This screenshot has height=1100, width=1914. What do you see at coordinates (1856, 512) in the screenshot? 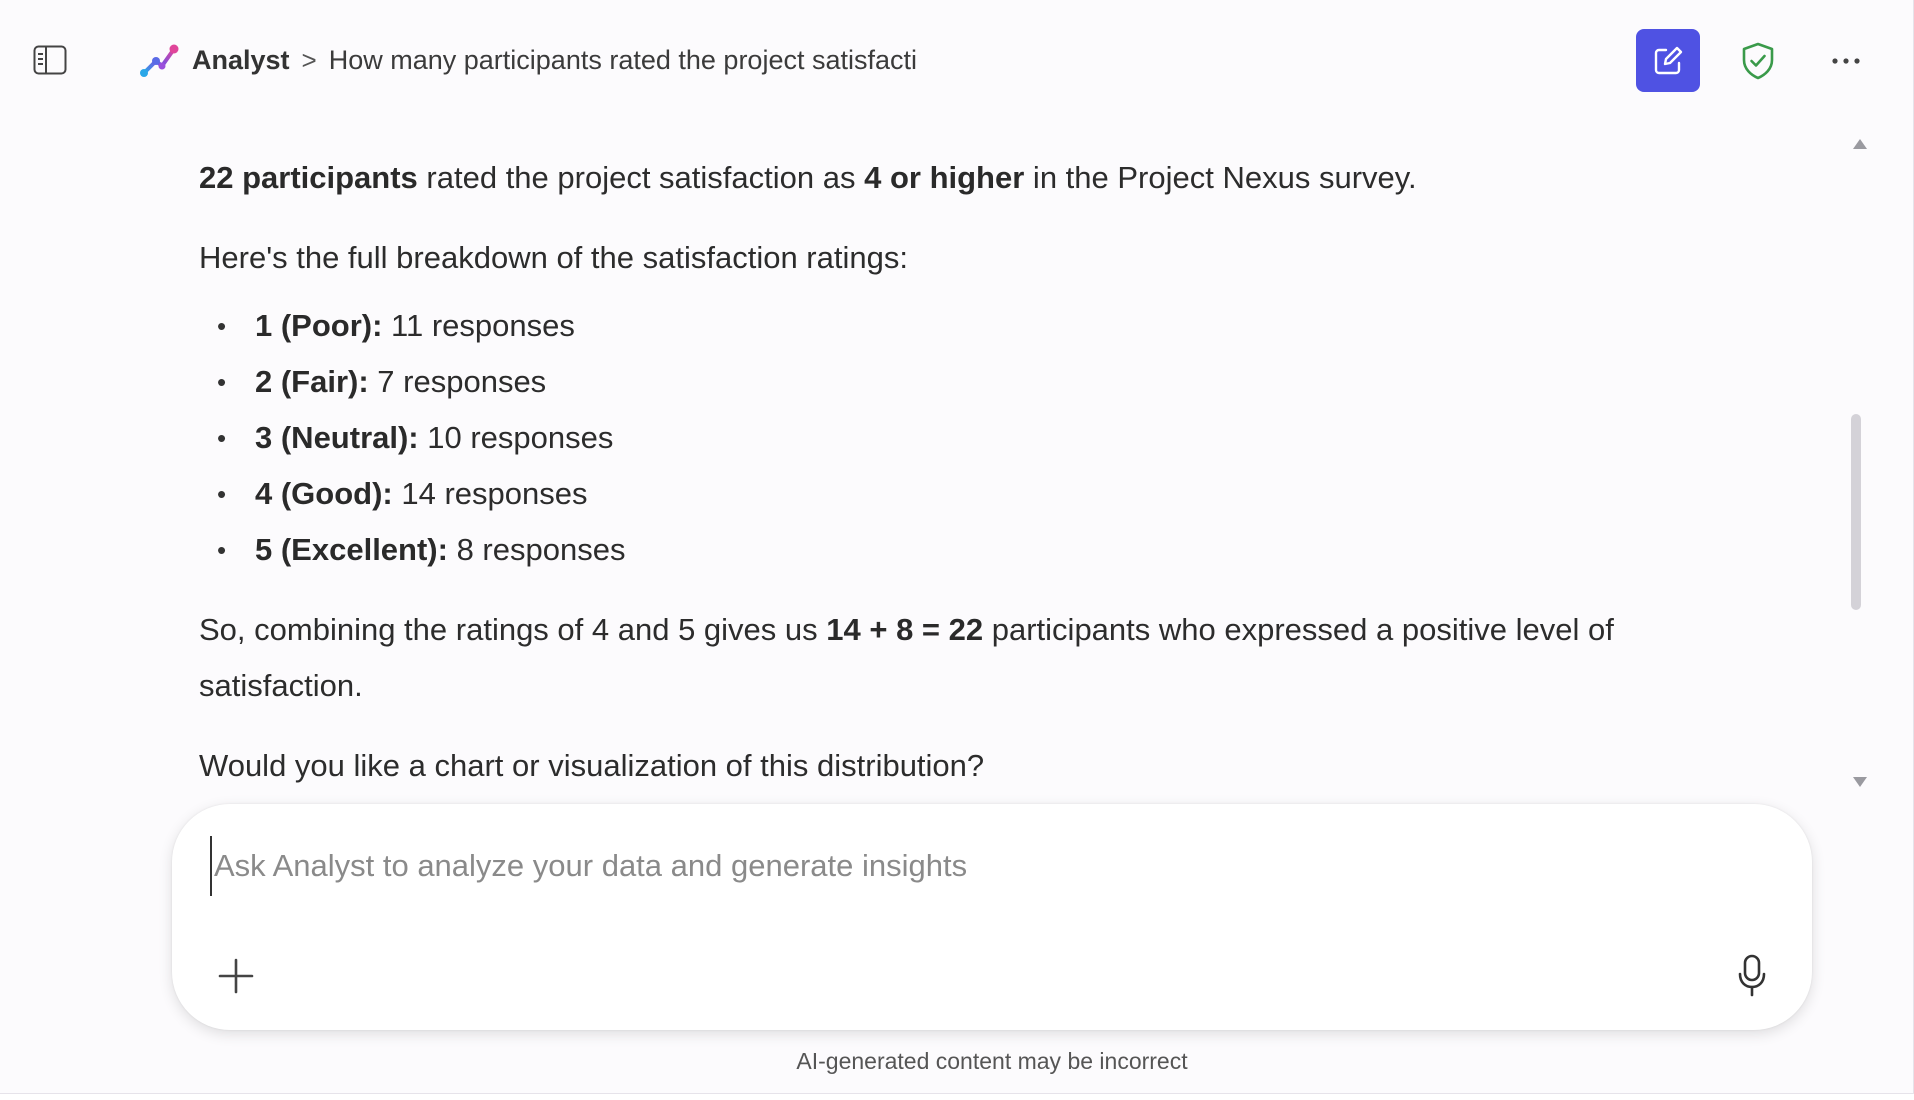
I see `scrollbar-thumb` at bounding box center [1856, 512].